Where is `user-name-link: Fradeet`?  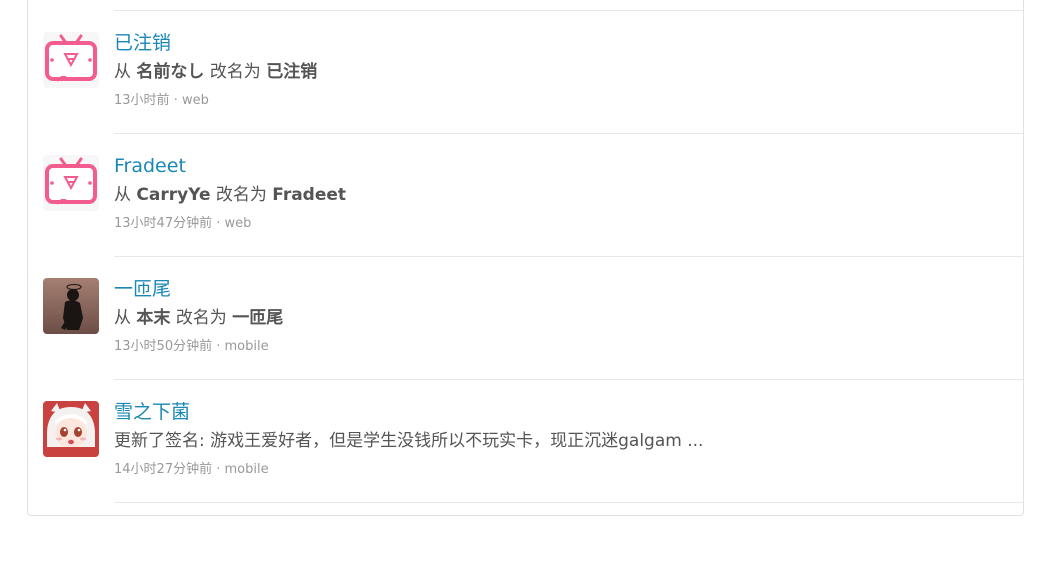 user-name-link: Fradeet is located at coordinates (150, 166).